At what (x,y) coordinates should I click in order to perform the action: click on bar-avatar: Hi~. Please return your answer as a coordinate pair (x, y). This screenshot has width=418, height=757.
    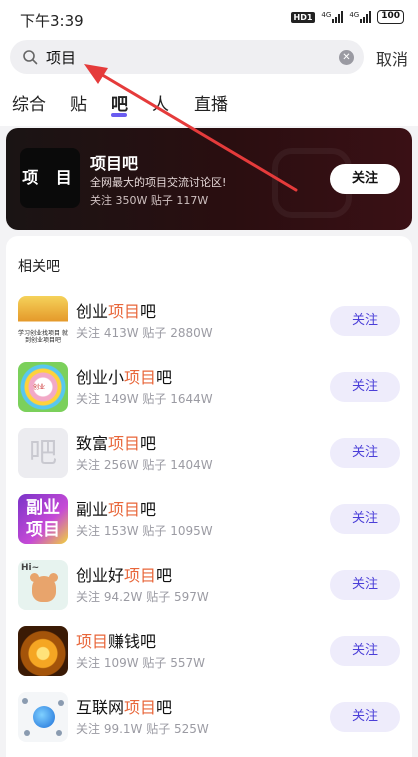
    Looking at the image, I should click on (43, 585).